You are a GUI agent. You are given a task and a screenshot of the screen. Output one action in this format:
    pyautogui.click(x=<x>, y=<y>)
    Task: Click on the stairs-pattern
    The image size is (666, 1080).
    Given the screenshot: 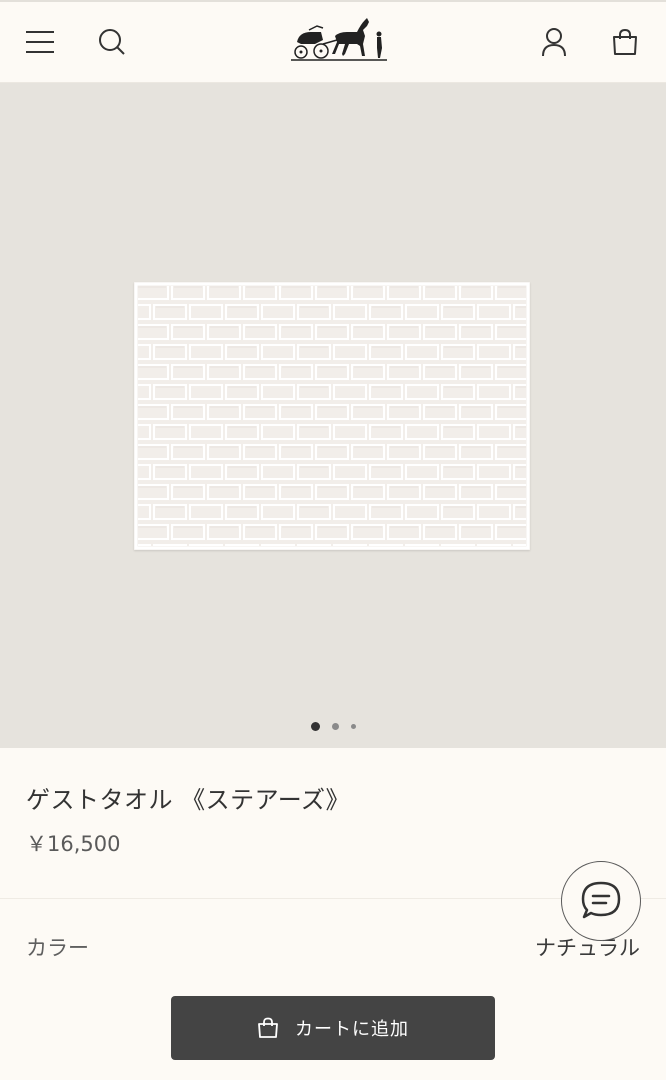 What is the action you would take?
    pyautogui.click(x=332, y=416)
    